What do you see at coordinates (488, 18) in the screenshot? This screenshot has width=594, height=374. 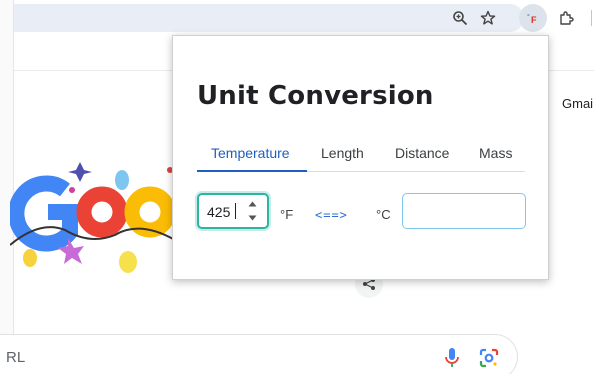 I see `star-icon` at bounding box center [488, 18].